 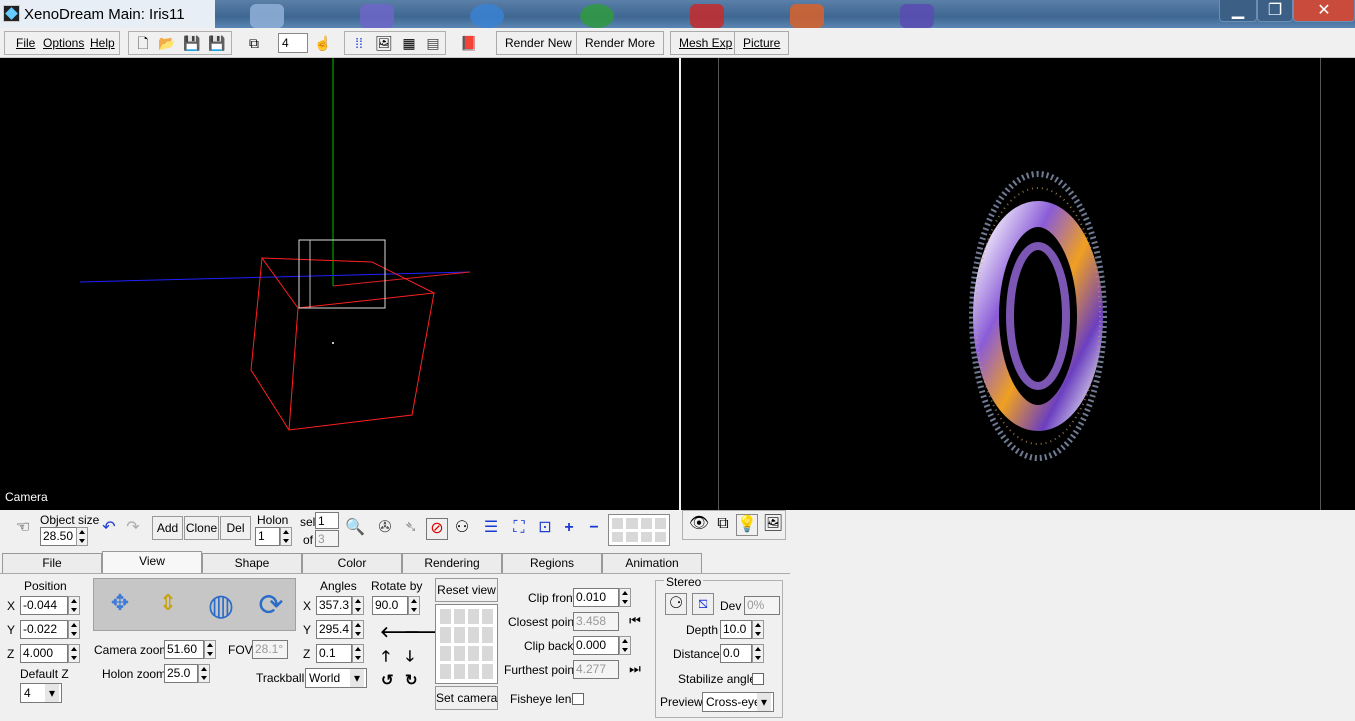 I want to click on clip-back-spin, so click(x=625, y=645).